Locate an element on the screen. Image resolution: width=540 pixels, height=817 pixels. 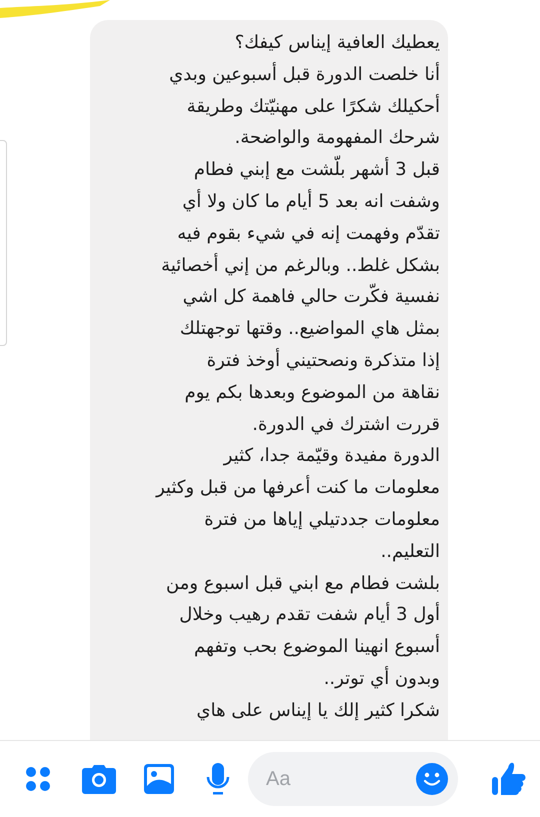
thumbs-up-icon is located at coordinates (509, 779).